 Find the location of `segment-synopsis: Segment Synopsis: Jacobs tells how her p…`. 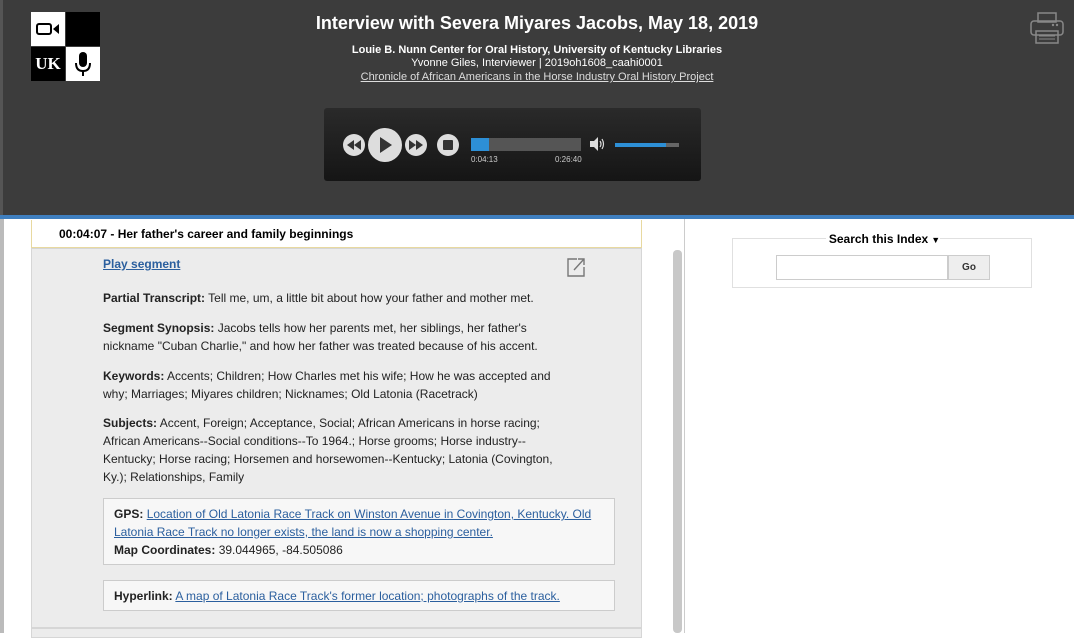

segment-synopsis: Segment Synopsis: Jacobs tells how her p… is located at coordinates (333, 337).